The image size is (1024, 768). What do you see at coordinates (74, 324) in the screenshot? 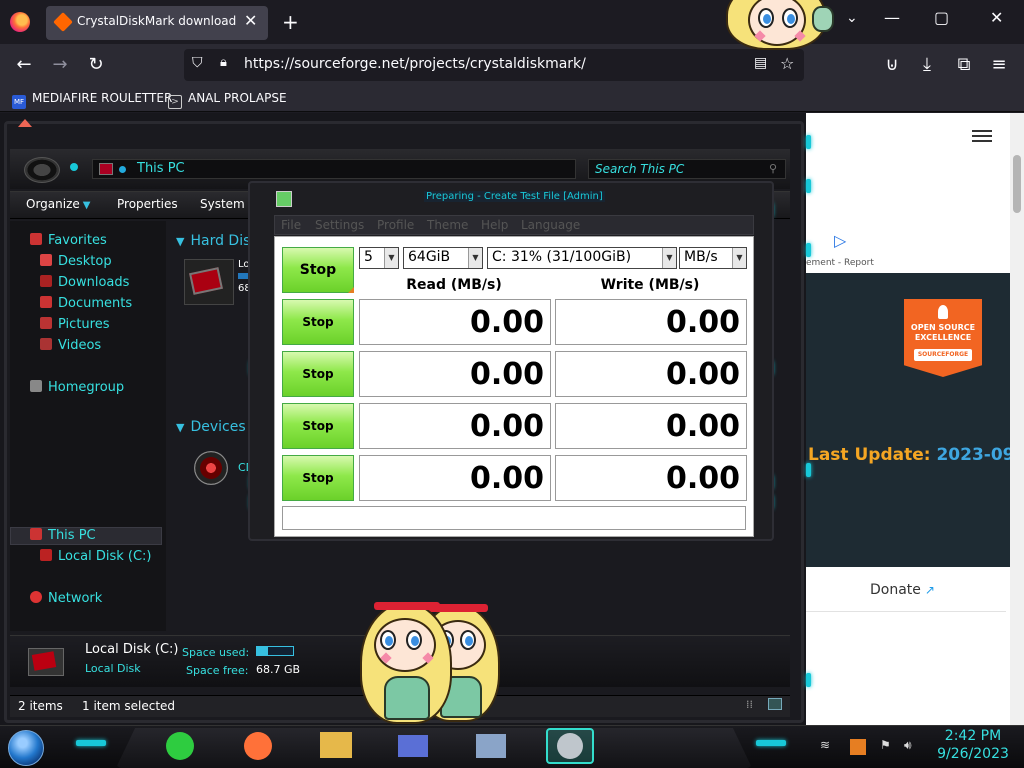
I see `nav-pictures: Pictures` at bounding box center [74, 324].